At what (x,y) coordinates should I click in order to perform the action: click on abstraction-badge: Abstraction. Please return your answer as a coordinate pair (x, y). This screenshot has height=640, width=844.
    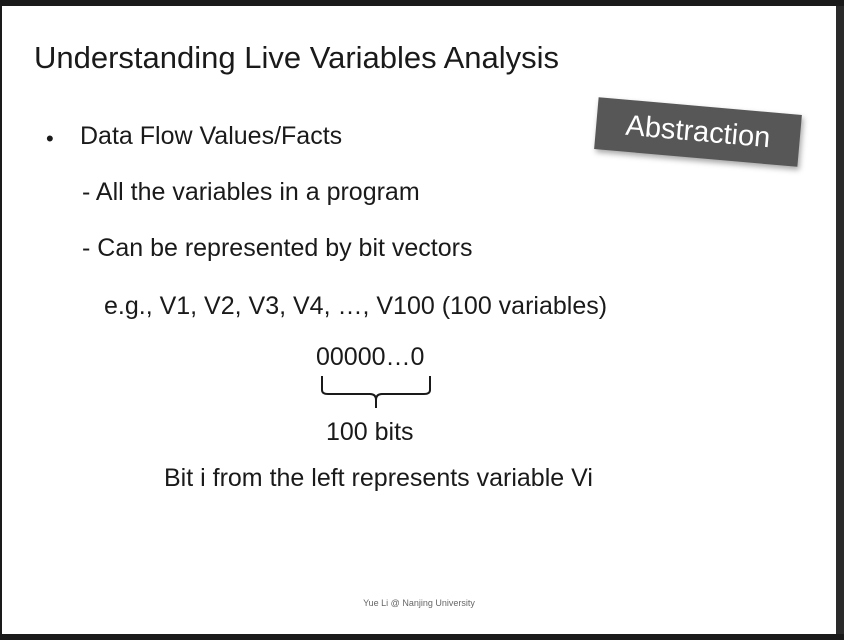
    Looking at the image, I should click on (698, 132).